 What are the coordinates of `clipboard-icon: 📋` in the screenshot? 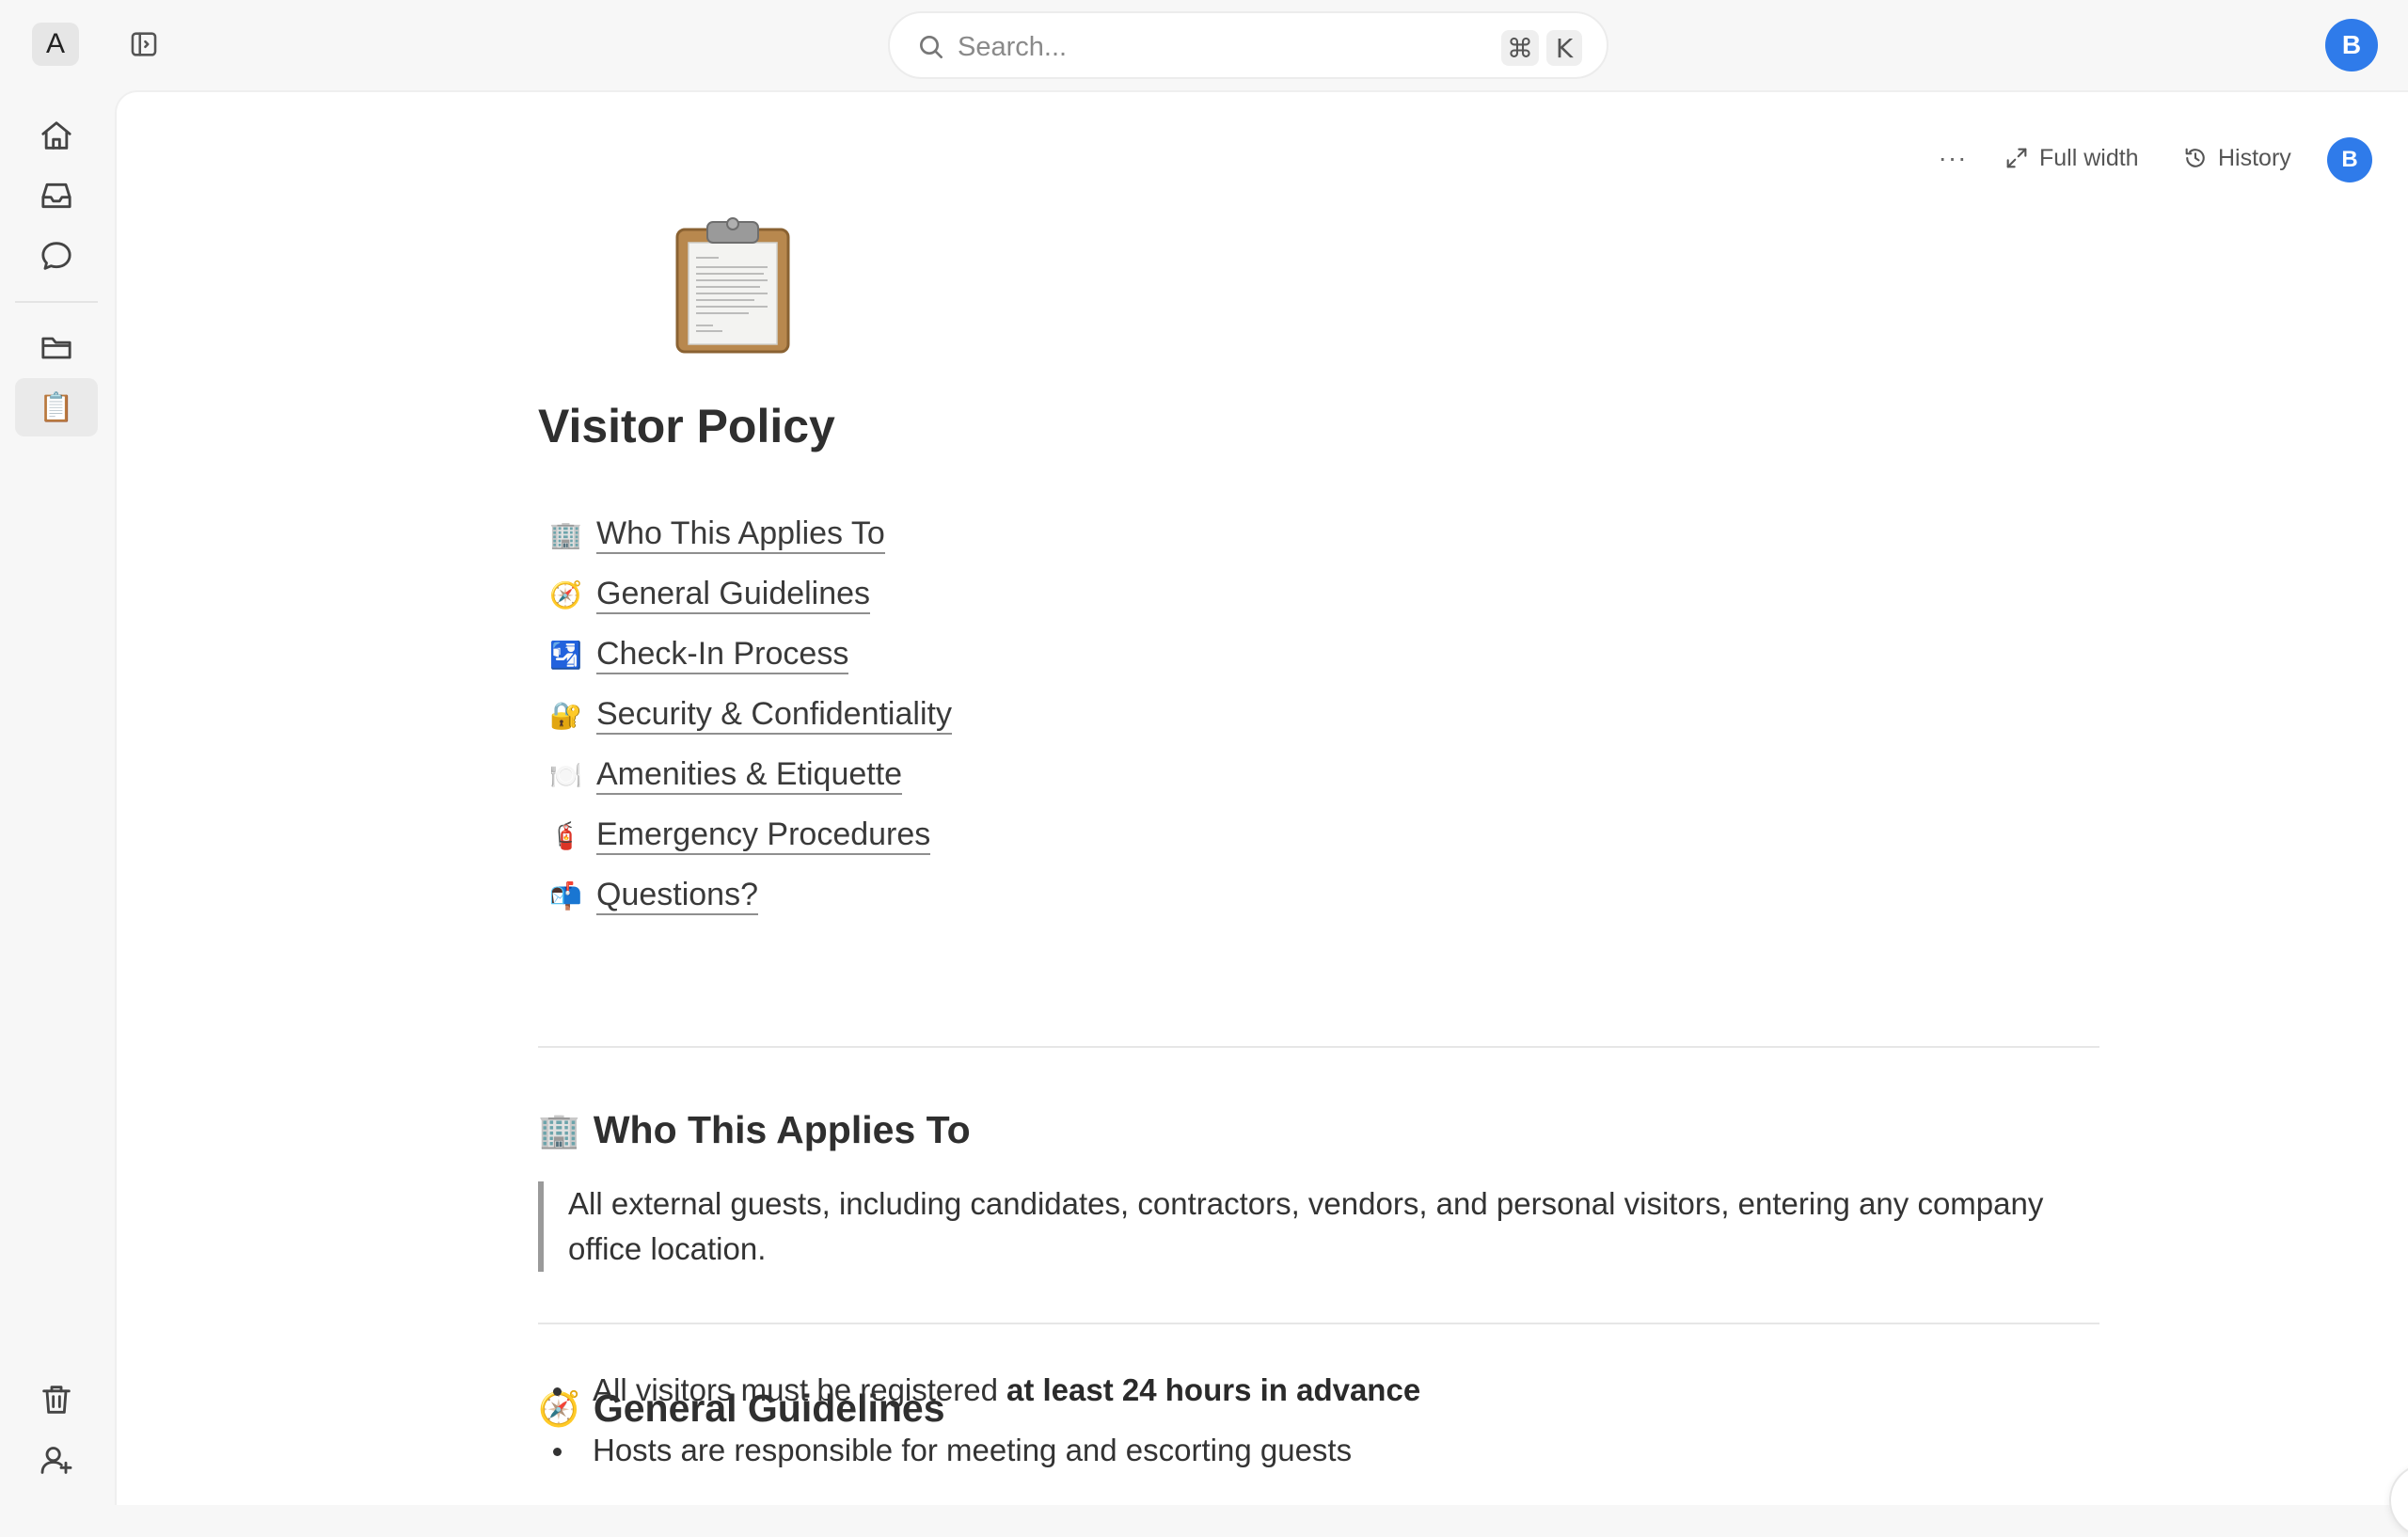 It's located at (57, 407).